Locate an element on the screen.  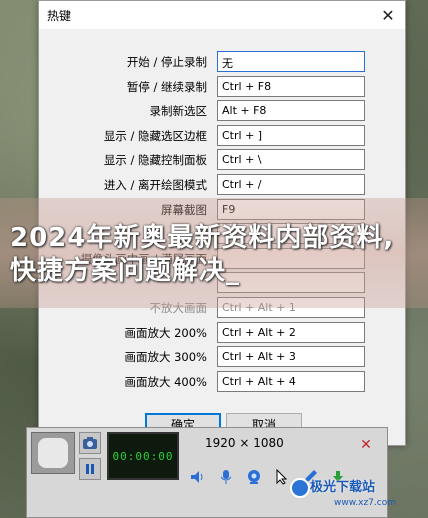
hotkey-label: 暂停 / 继续录制 is located at coordinates (166, 86).